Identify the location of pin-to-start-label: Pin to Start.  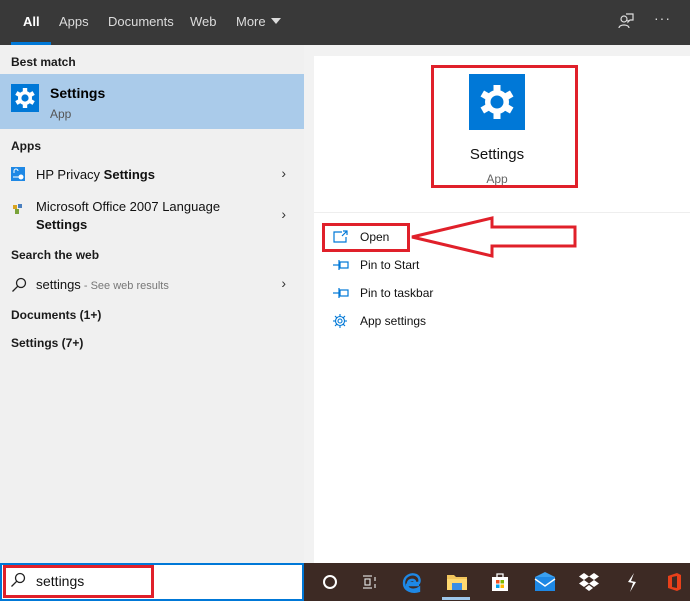
(390, 265).